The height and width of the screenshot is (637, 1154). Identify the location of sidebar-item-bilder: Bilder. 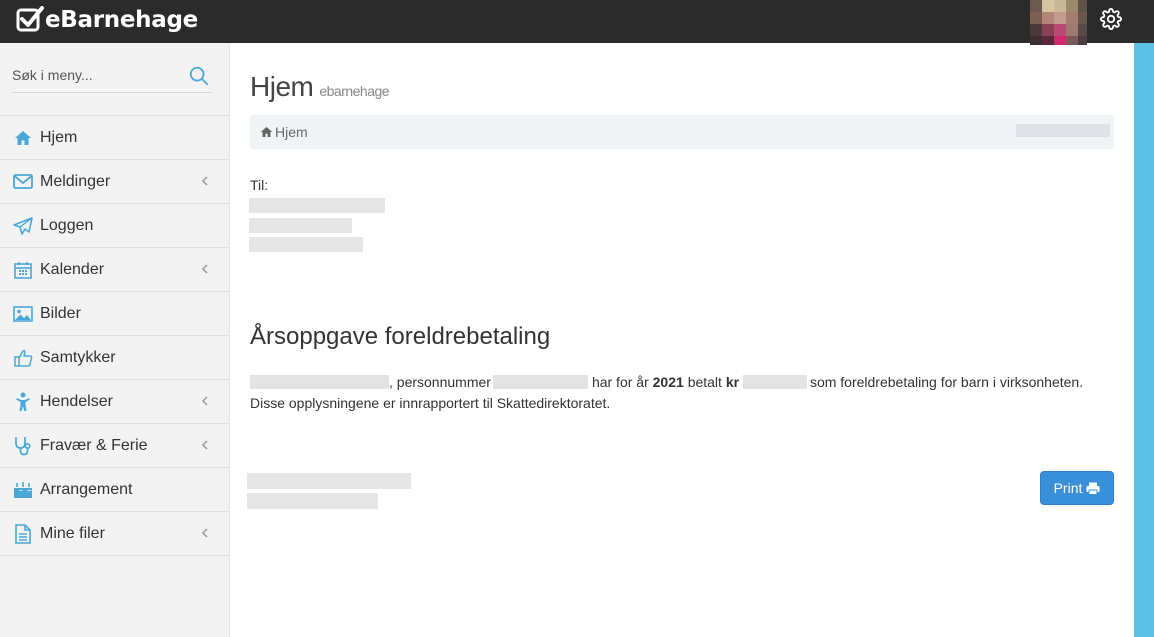
(115, 314).